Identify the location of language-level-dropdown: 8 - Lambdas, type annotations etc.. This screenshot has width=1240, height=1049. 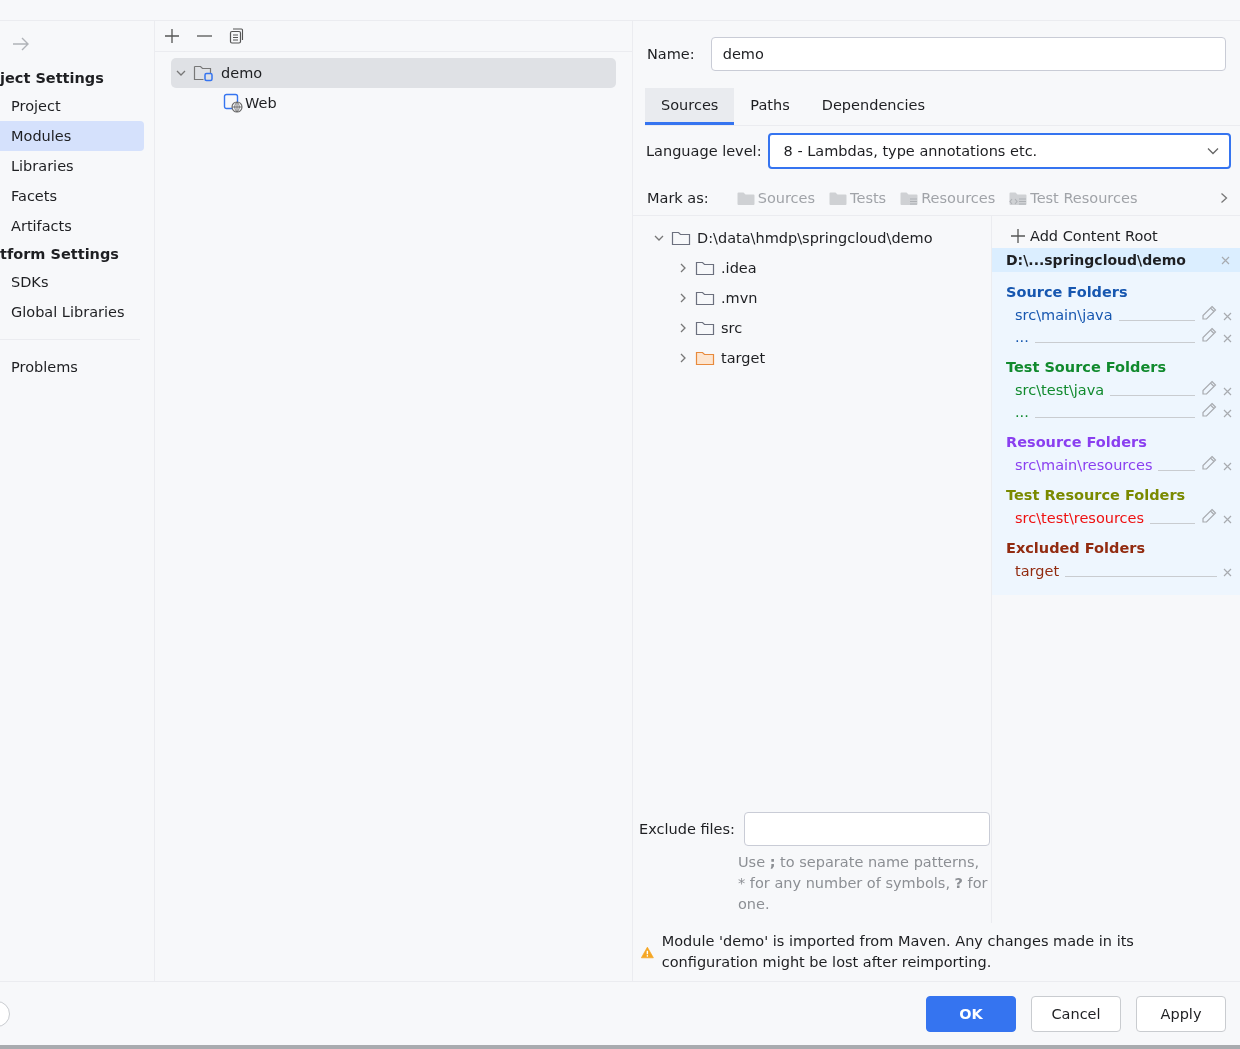
(999, 151).